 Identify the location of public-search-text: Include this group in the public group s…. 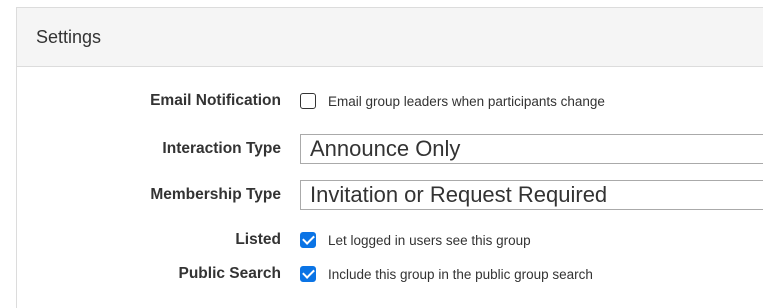
(460, 274).